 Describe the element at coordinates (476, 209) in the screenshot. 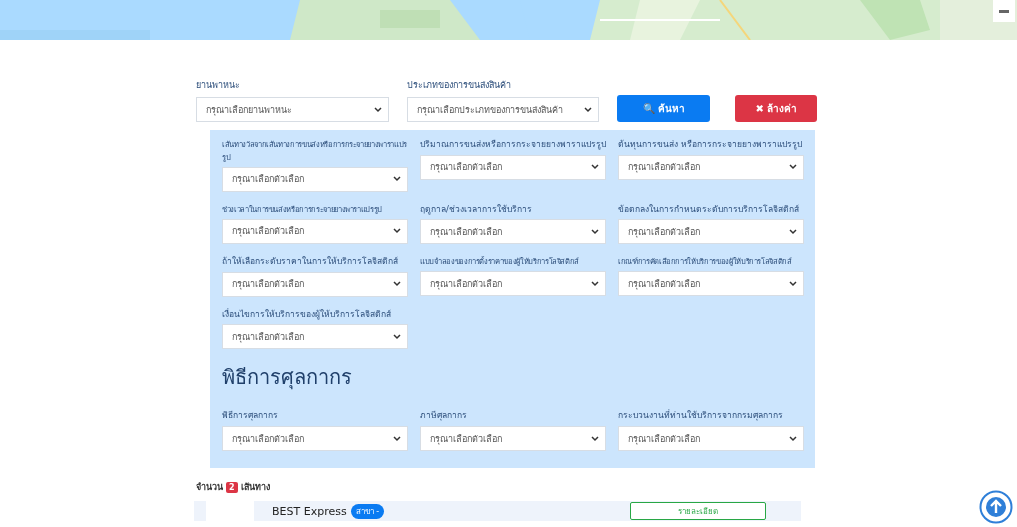

I see `field-label: ฤดูกาล/ช่วงเวลาการใช้บริการ` at that location.